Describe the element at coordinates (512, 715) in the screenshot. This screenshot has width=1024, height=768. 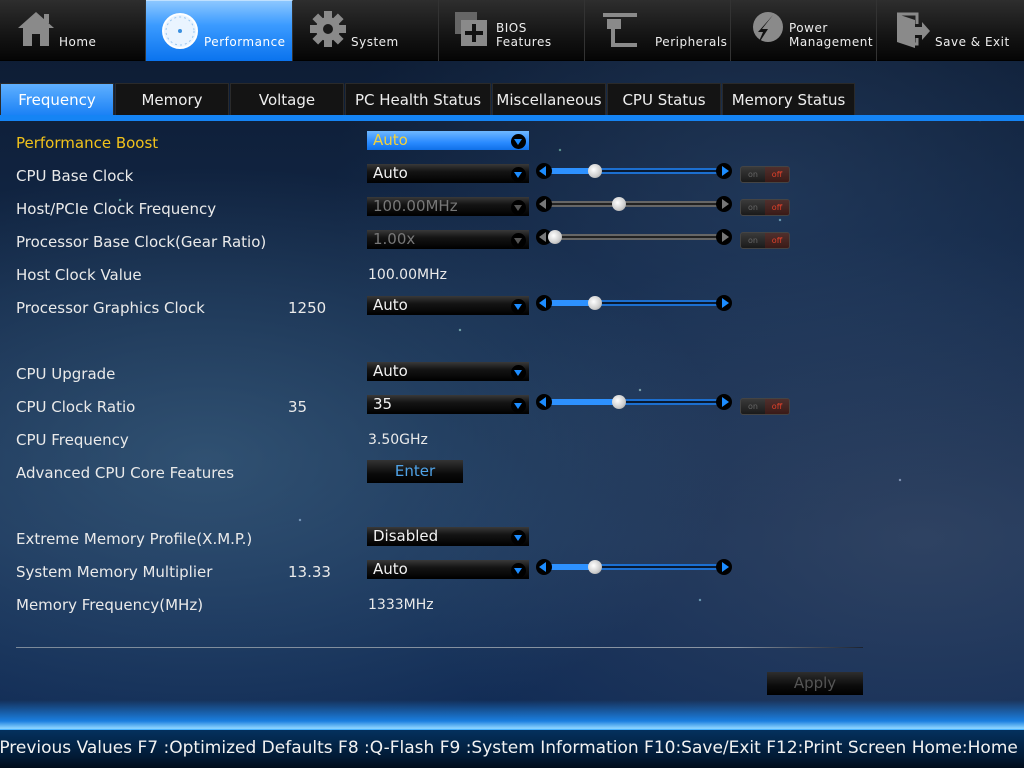
I see `bottom-glow` at that location.